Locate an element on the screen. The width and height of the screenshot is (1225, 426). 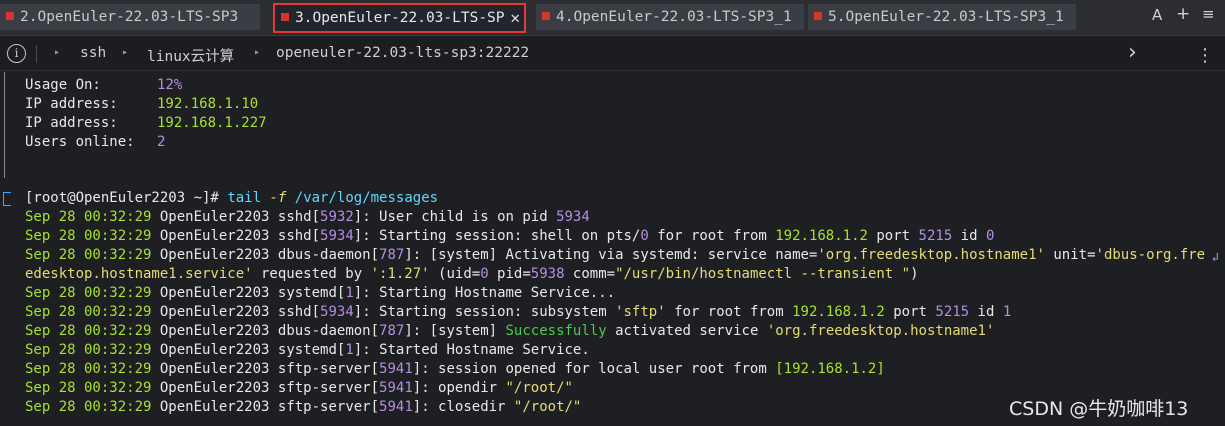
sysinfo-users: Users online: 2 is located at coordinates (95, 142).